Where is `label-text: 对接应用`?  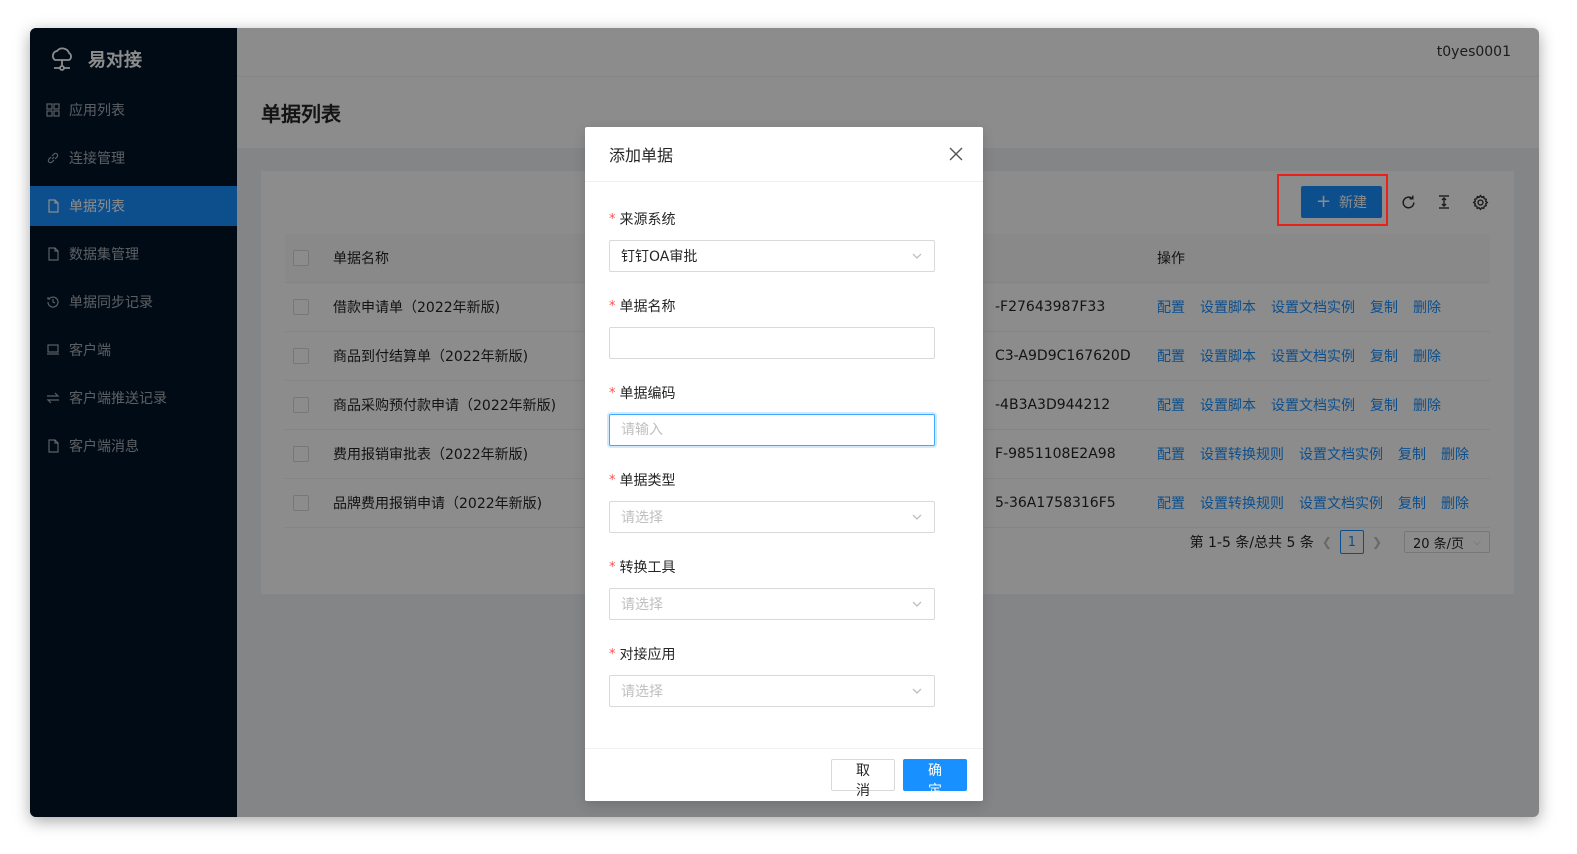
label-text: 对接应用 is located at coordinates (647, 655).